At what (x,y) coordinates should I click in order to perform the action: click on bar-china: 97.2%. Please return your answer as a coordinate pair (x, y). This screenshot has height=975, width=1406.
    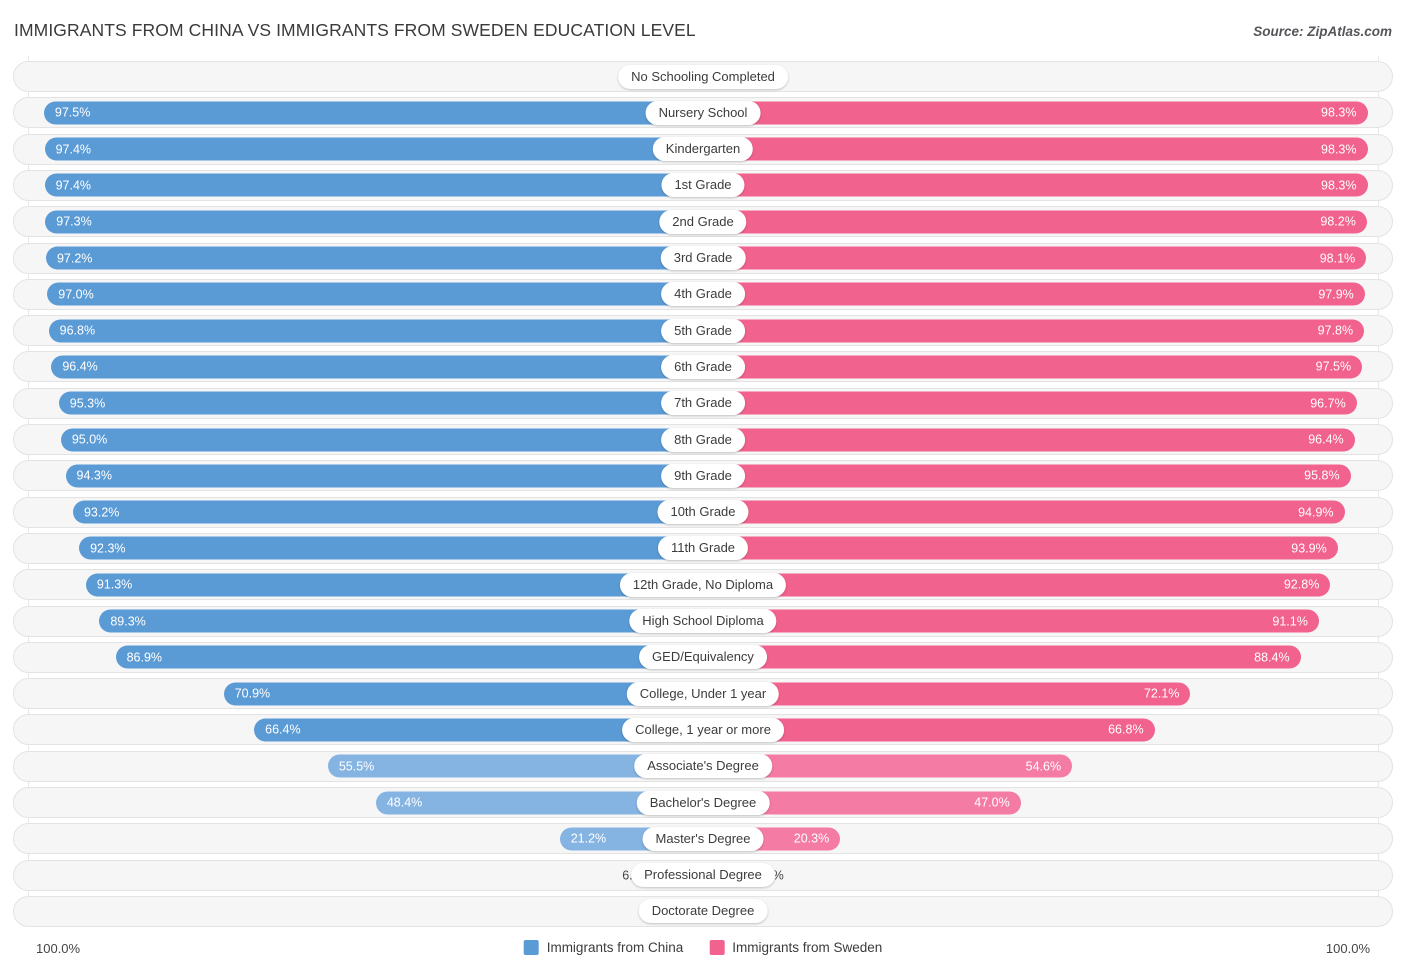
    Looking at the image, I should click on (374, 258).